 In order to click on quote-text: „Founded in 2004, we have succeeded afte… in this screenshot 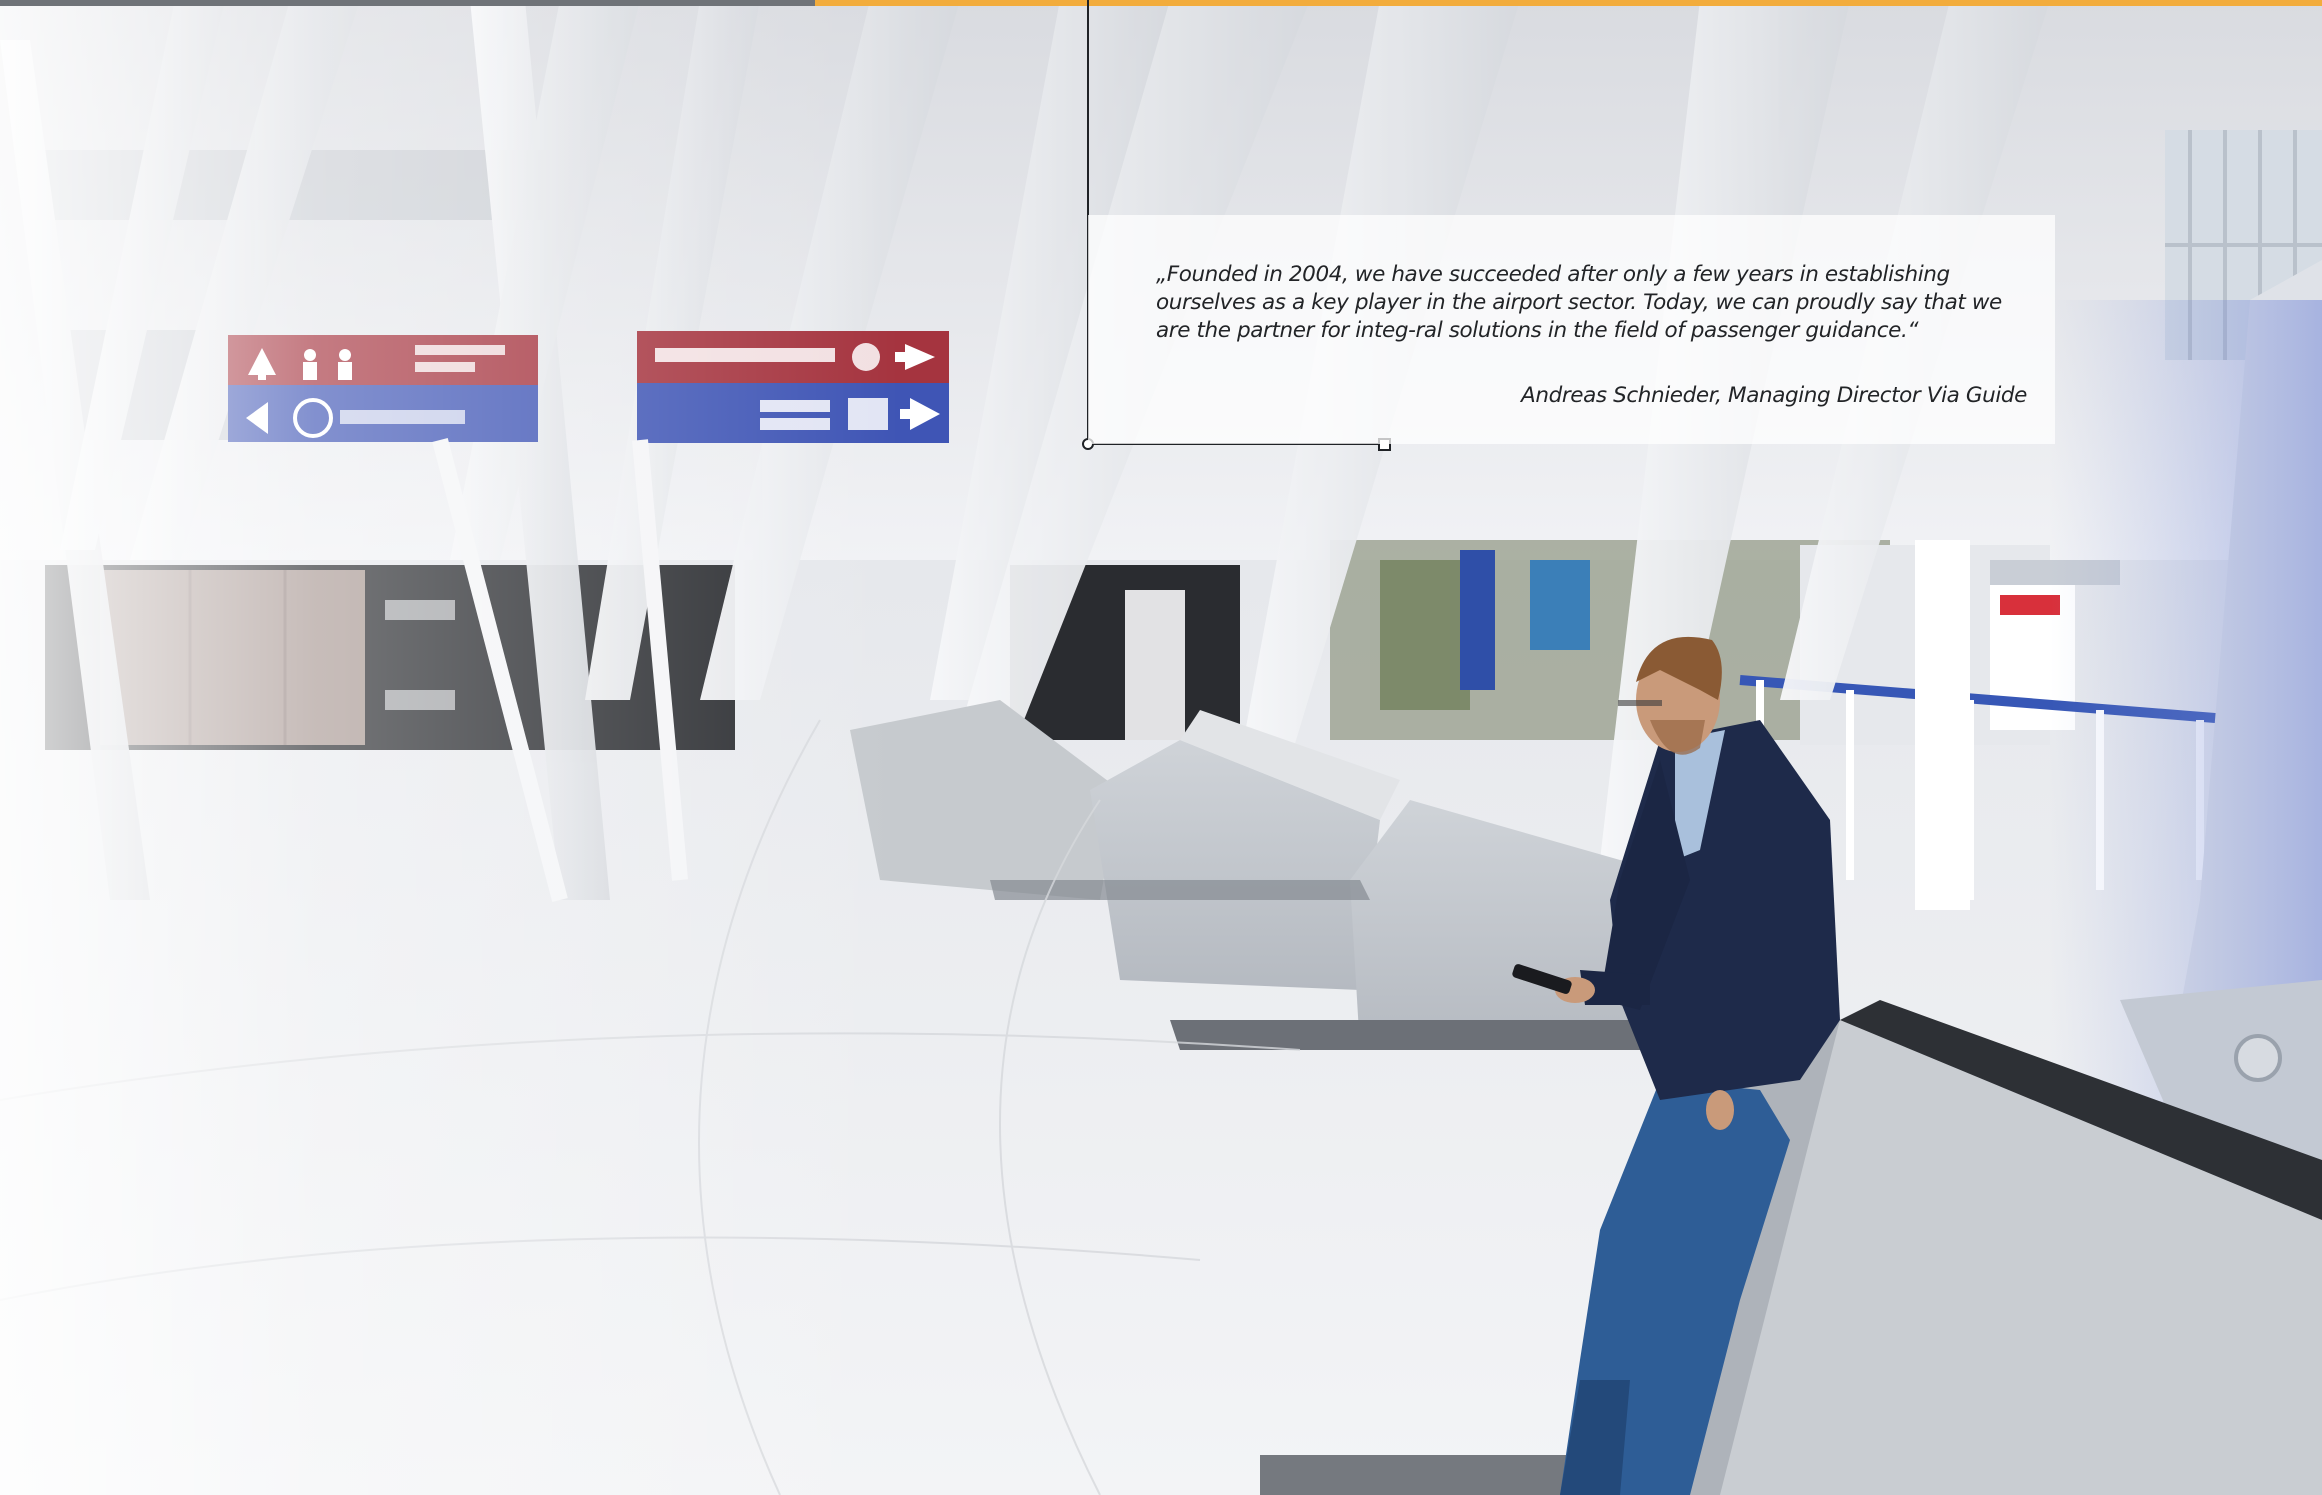, I will do `click(1579, 302)`.